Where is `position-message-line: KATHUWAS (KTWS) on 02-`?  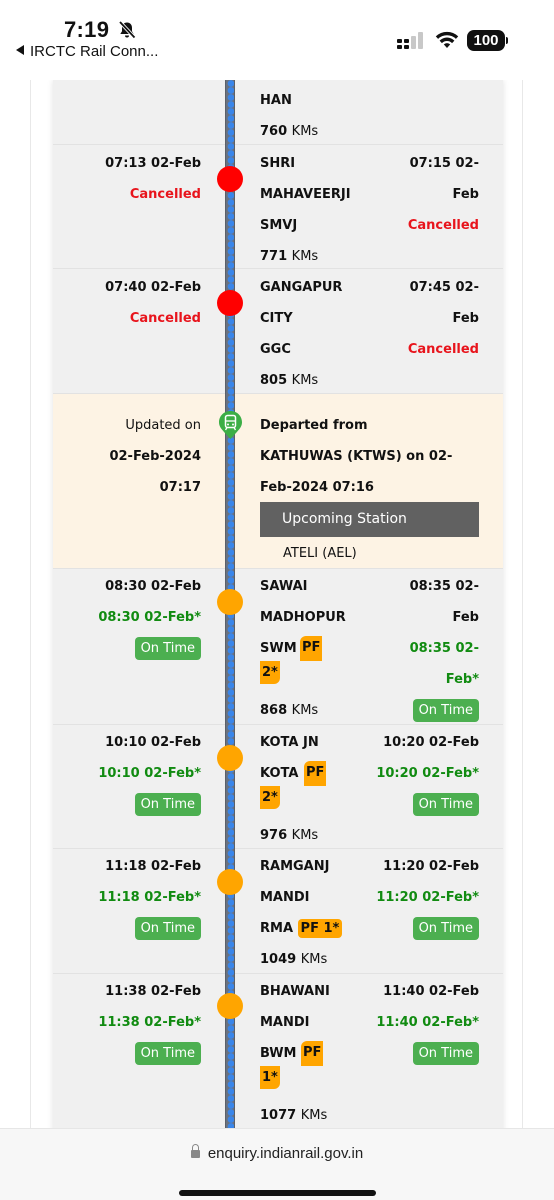
position-message-line: KATHUWAS (KTWS) on 02- is located at coordinates (356, 456).